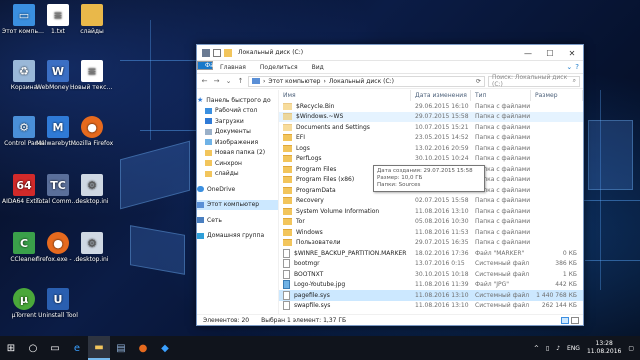 The height and width of the screenshot is (360, 640). What do you see at coordinates (431, 201) in the screenshot?
I see `file-row: Recovery 02.07.2015 15:58 Папка с файлами` at bounding box center [431, 201].